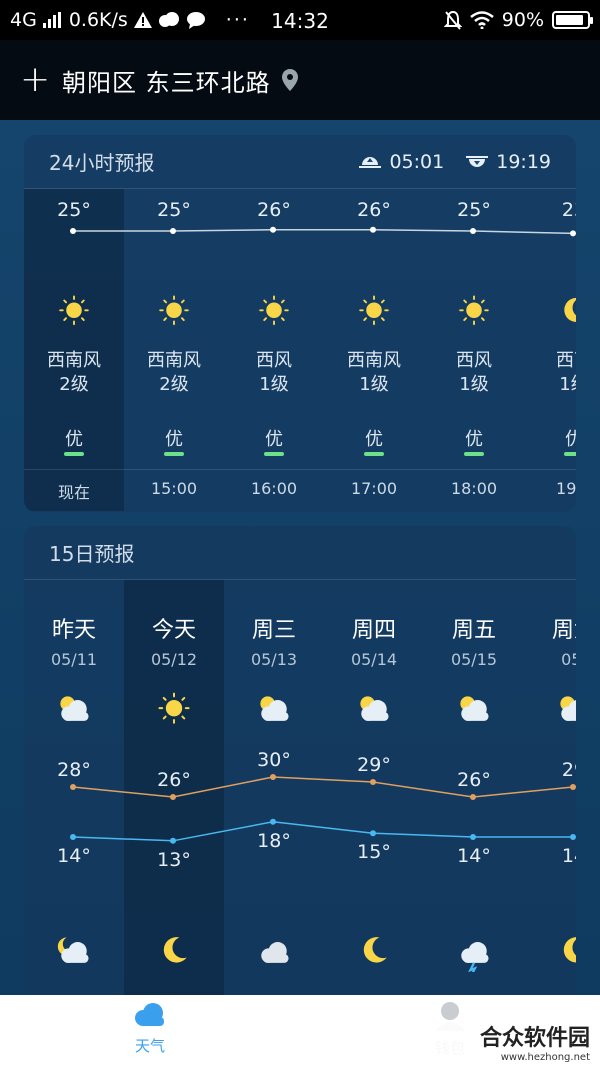 The width and height of the screenshot is (600, 1067). I want to click on weather-cloud-icon, so click(168, 19).